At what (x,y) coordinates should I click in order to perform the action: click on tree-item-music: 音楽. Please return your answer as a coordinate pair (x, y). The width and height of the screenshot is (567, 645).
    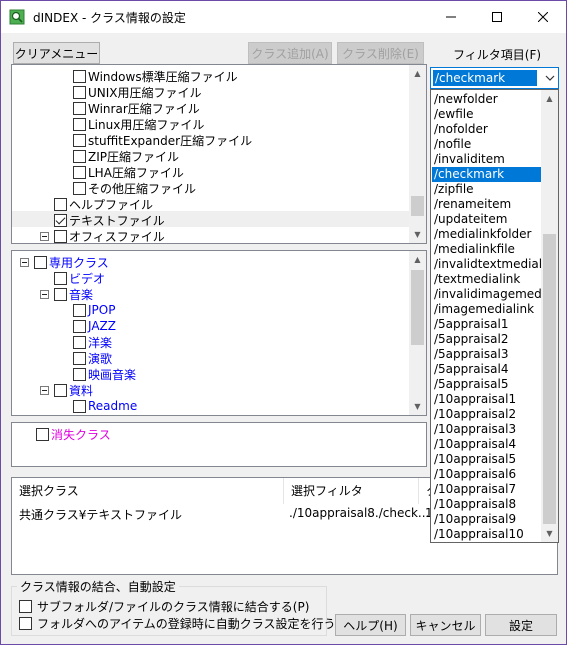
    Looking at the image, I should click on (66, 294).